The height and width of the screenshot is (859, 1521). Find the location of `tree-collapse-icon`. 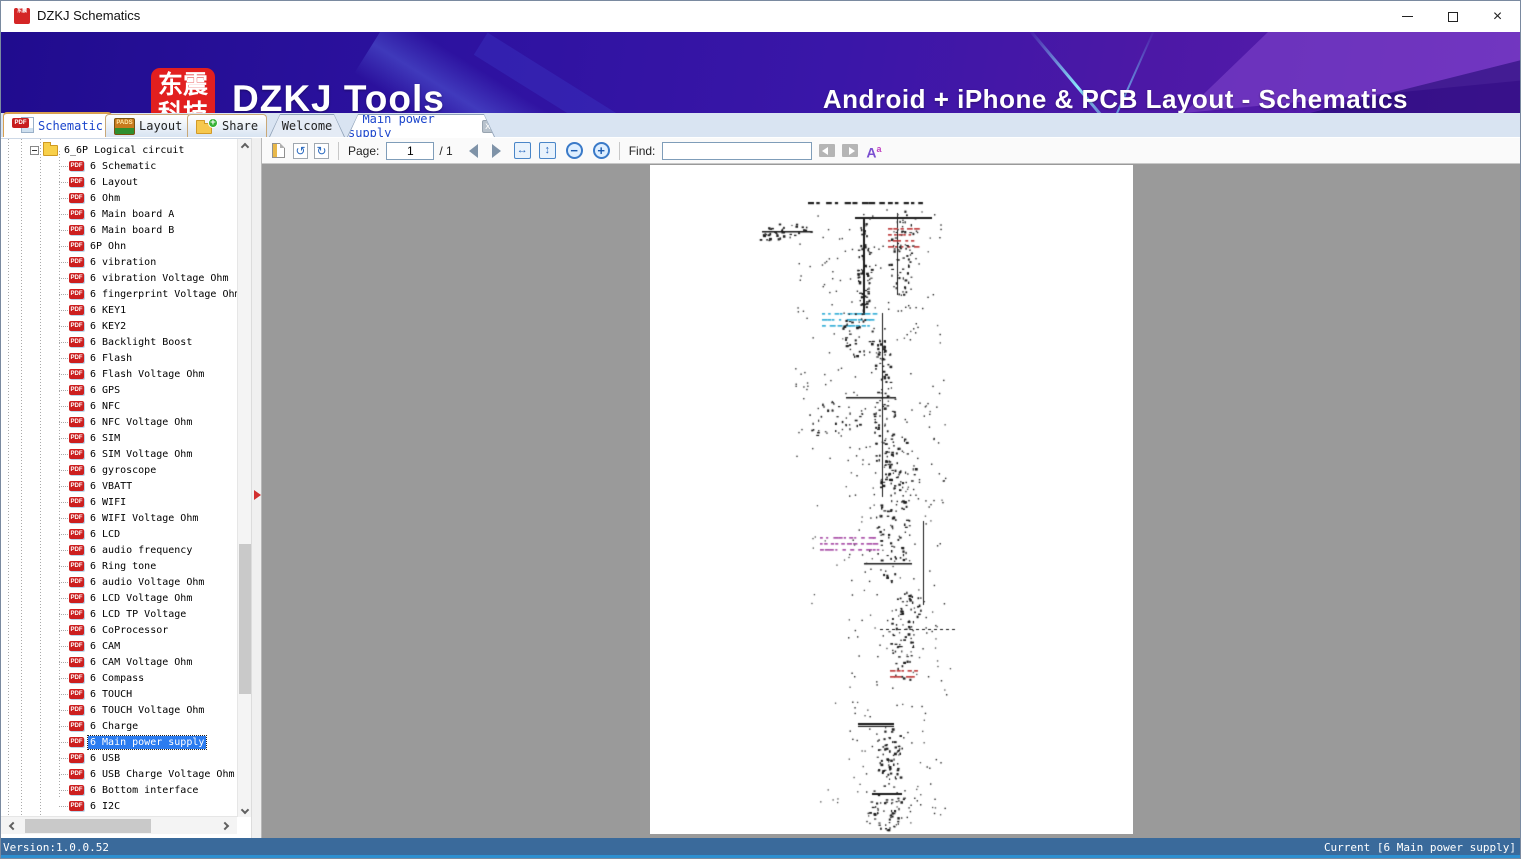

tree-collapse-icon is located at coordinates (34, 150).